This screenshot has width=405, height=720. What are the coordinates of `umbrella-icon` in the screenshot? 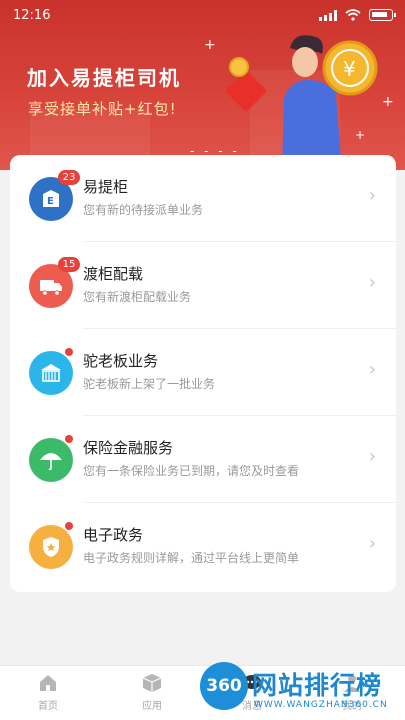 It's located at (51, 460).